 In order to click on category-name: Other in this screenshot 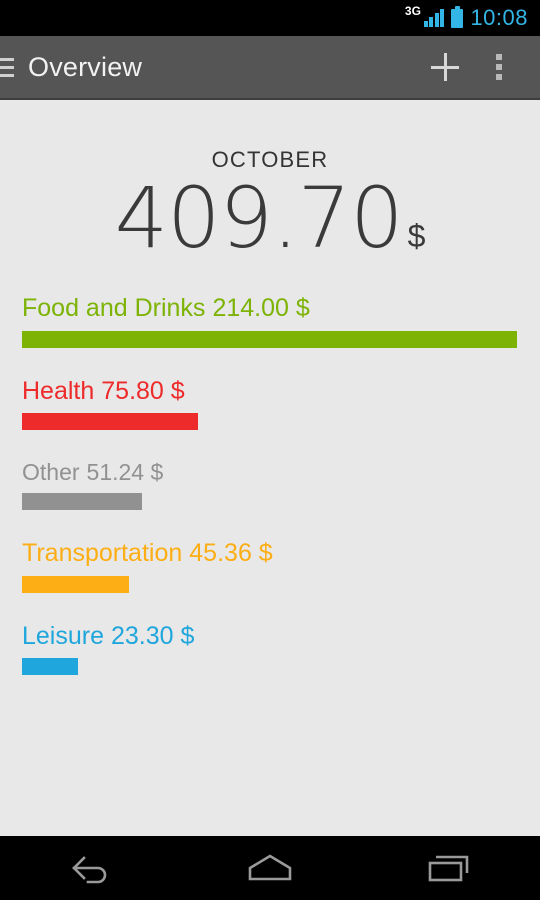, I will do `click(51, 472)`.